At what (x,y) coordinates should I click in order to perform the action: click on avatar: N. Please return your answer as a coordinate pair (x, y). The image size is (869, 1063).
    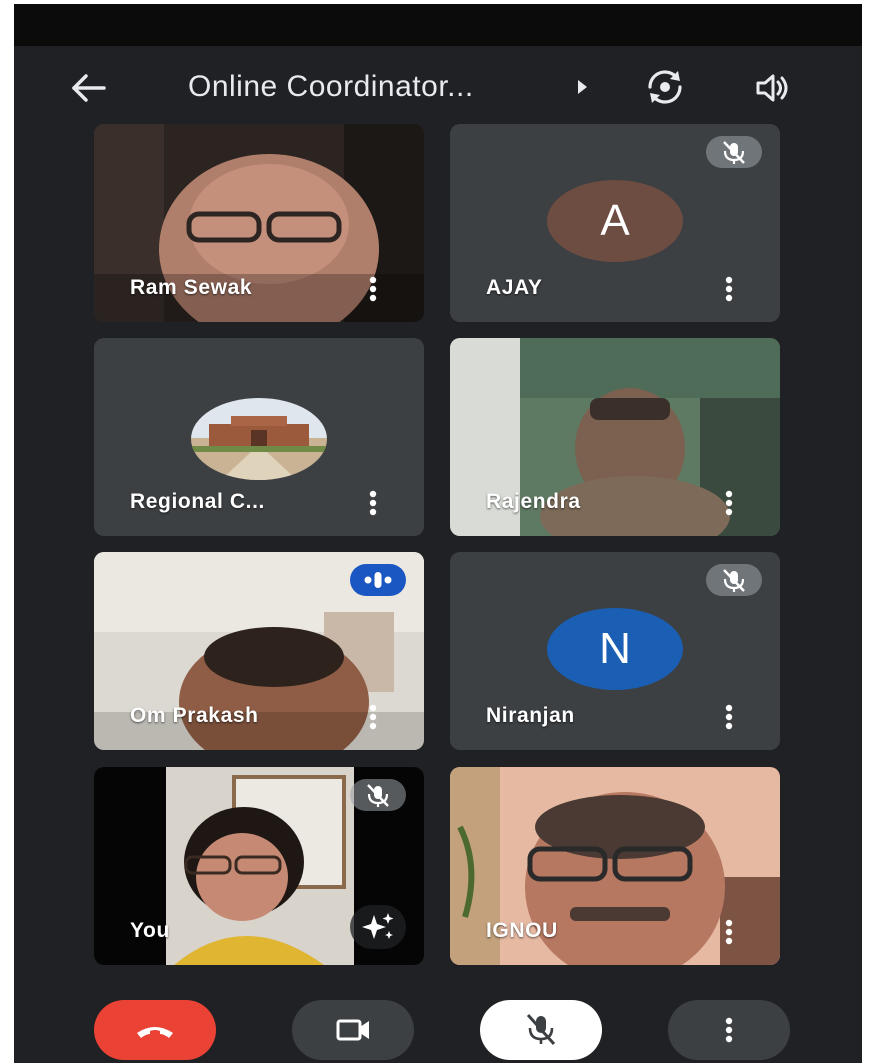
    Looking at the image, I should click on (615, 649).